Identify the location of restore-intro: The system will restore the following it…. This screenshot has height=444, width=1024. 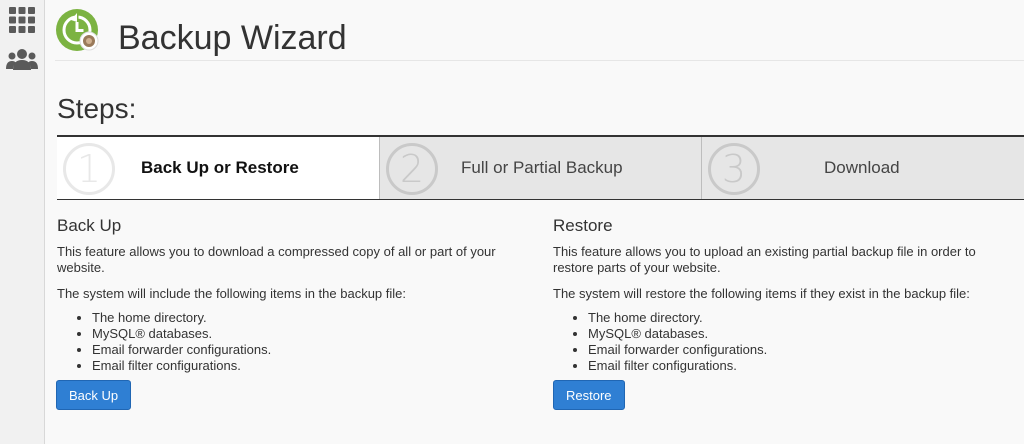
(761, 293).